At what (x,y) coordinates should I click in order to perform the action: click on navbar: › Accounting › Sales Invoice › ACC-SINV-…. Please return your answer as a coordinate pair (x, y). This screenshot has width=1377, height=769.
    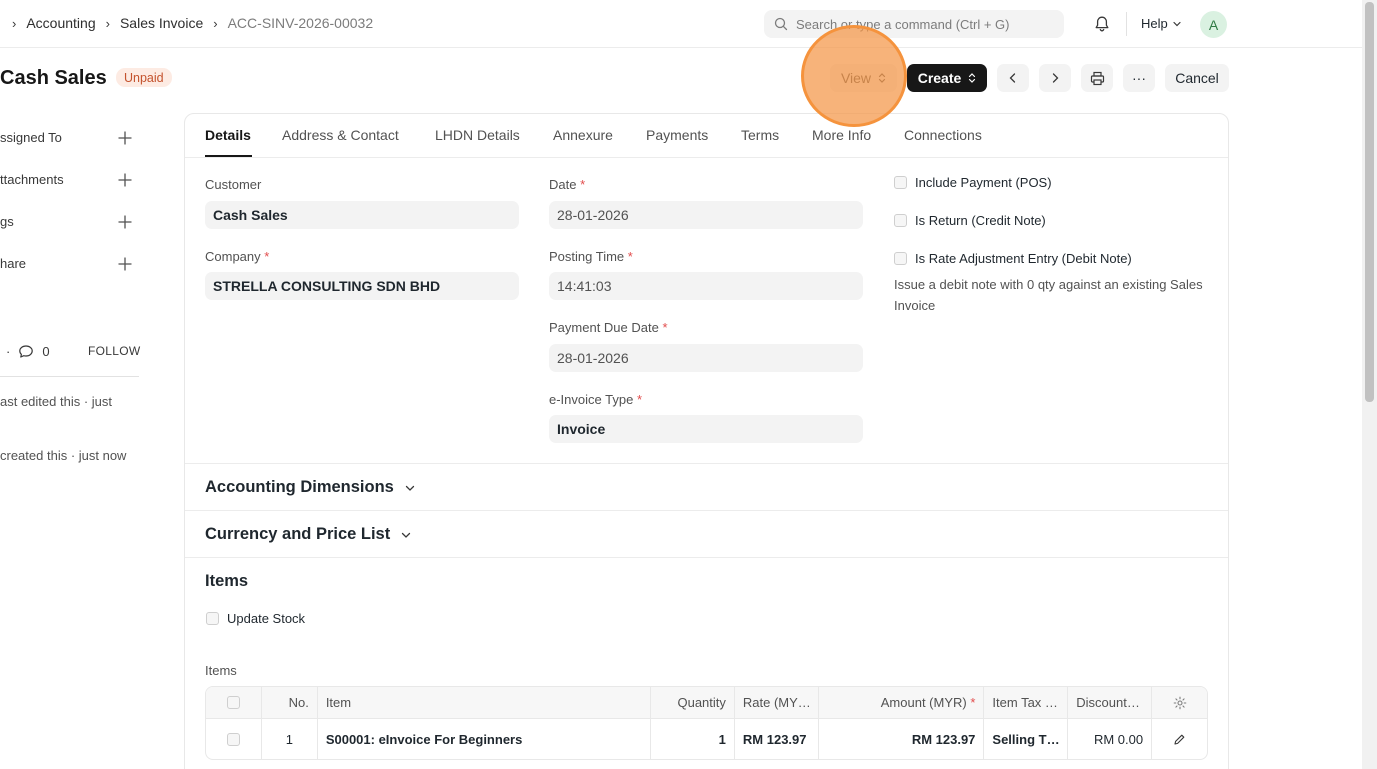
    Looking at the image, I should click on (681, 24).